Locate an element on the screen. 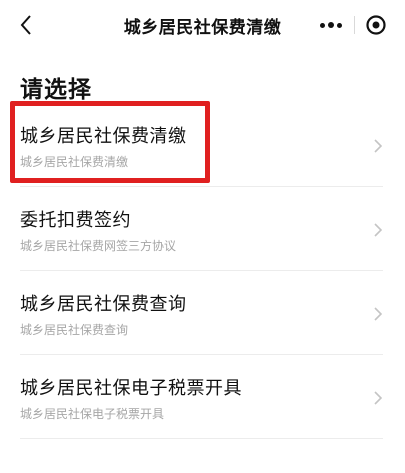  highlight-box is located at coordinates (110, 142).